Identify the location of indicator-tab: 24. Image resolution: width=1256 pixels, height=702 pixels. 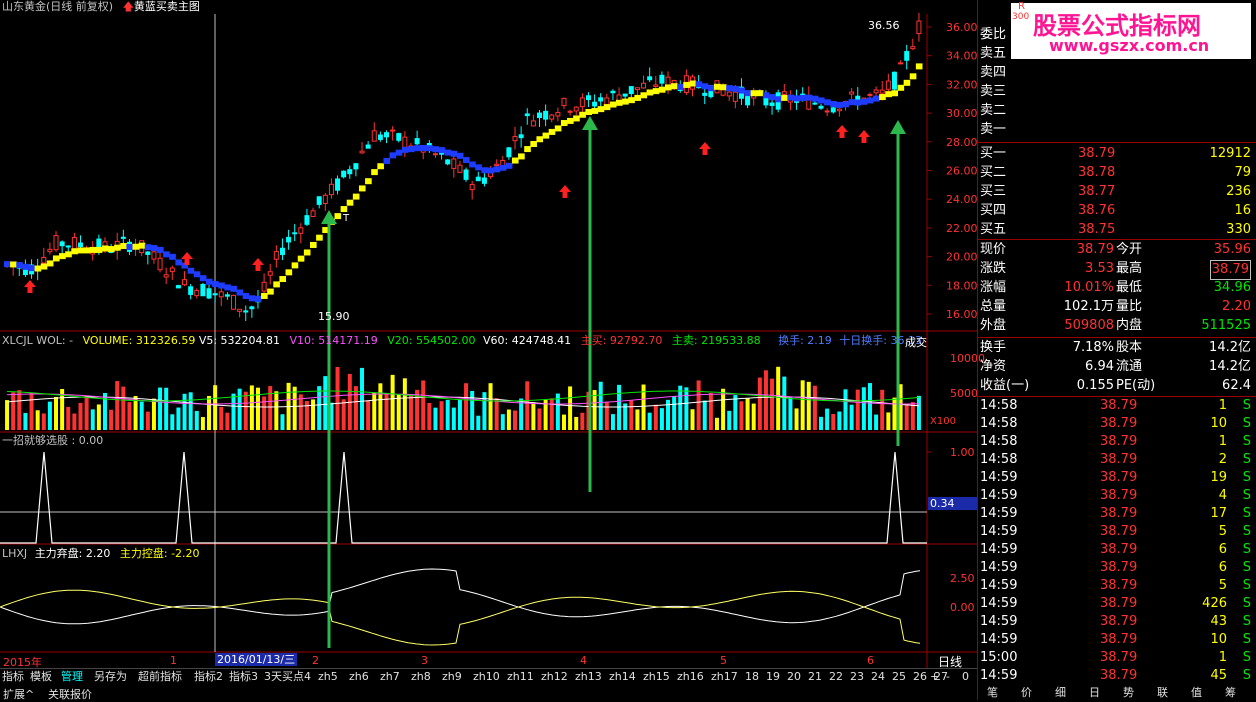
(878, 677).